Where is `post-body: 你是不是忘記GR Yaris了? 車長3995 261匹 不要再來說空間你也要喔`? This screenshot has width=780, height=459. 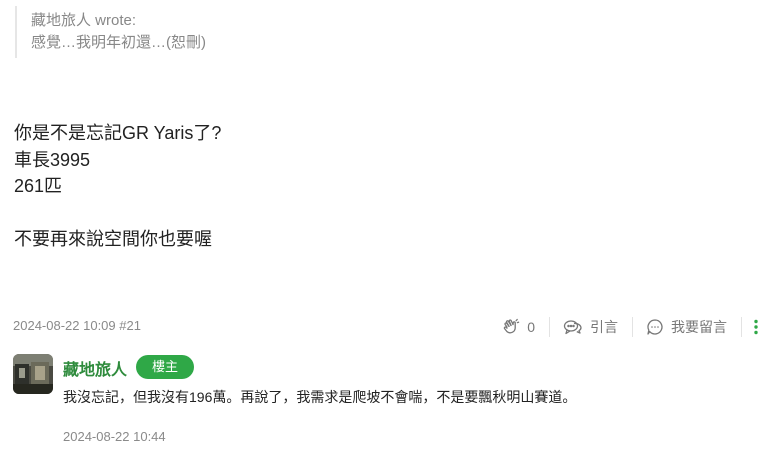 post-body: 你是不是忘記GR Yaris了? 車長3995 261匹 不要再來說空間你也要喔 is located at coordinates (117, 186).